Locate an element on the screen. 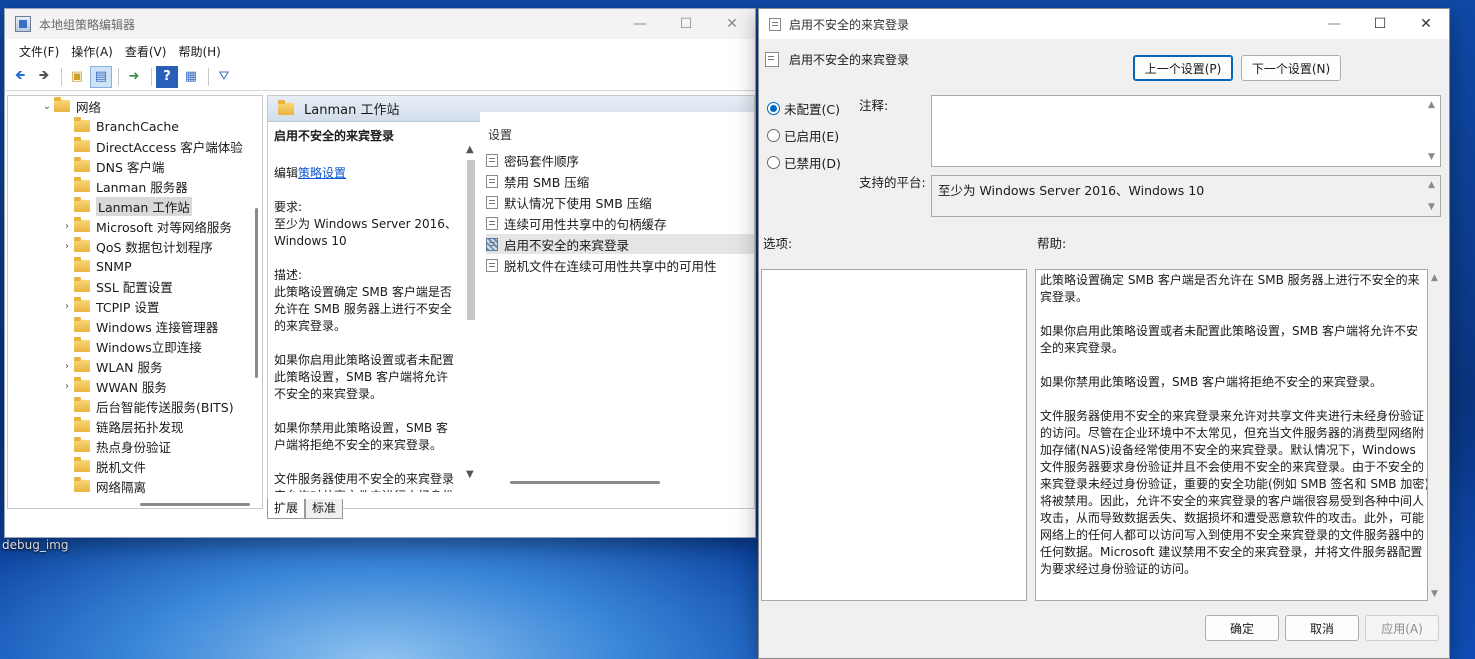  tree-item: Lanman 服务器 is located at coordinates (135, 186).